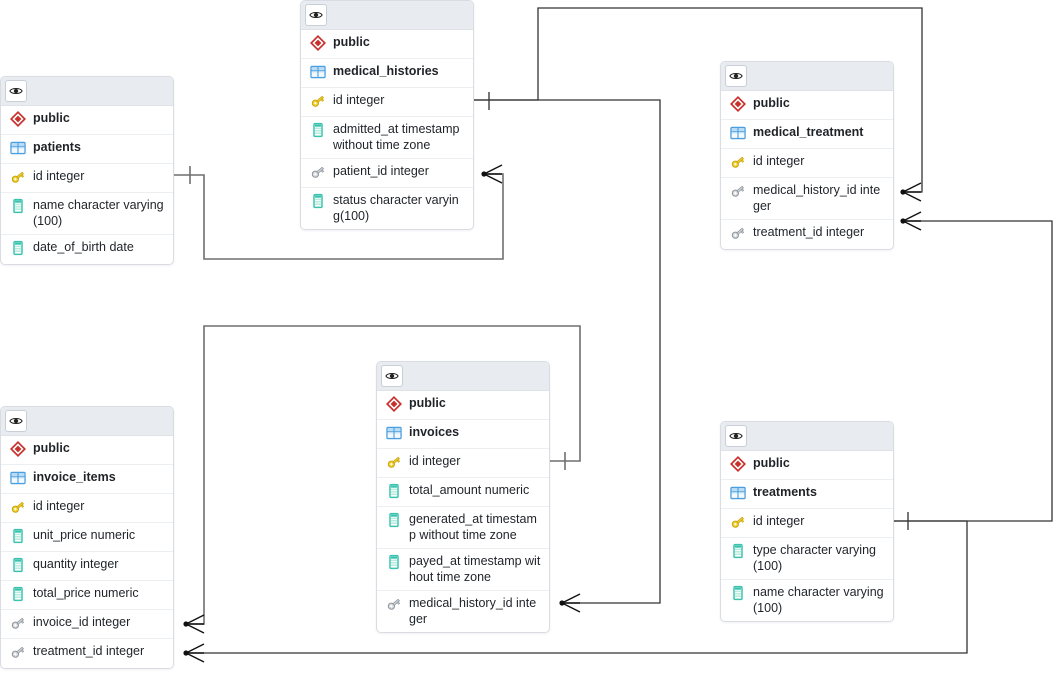  Describe the element at coordinates (807, 465) in the screenshot. I see `schema-row-treatments: public` at that location.